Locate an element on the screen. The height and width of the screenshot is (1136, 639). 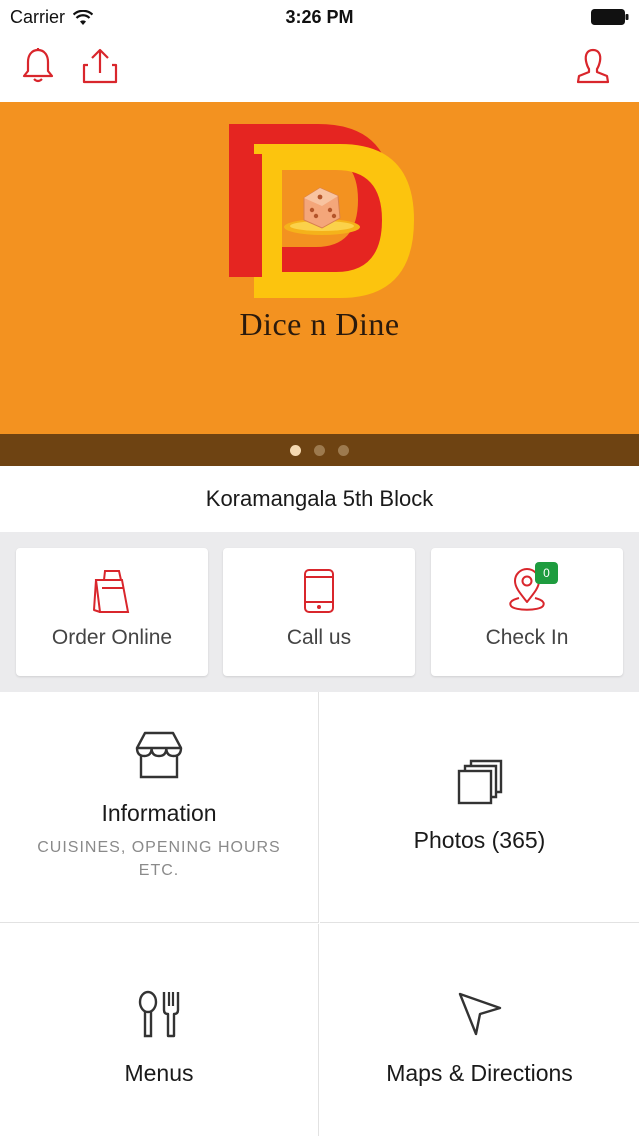
user-icon is located at coordinates (593, 66).